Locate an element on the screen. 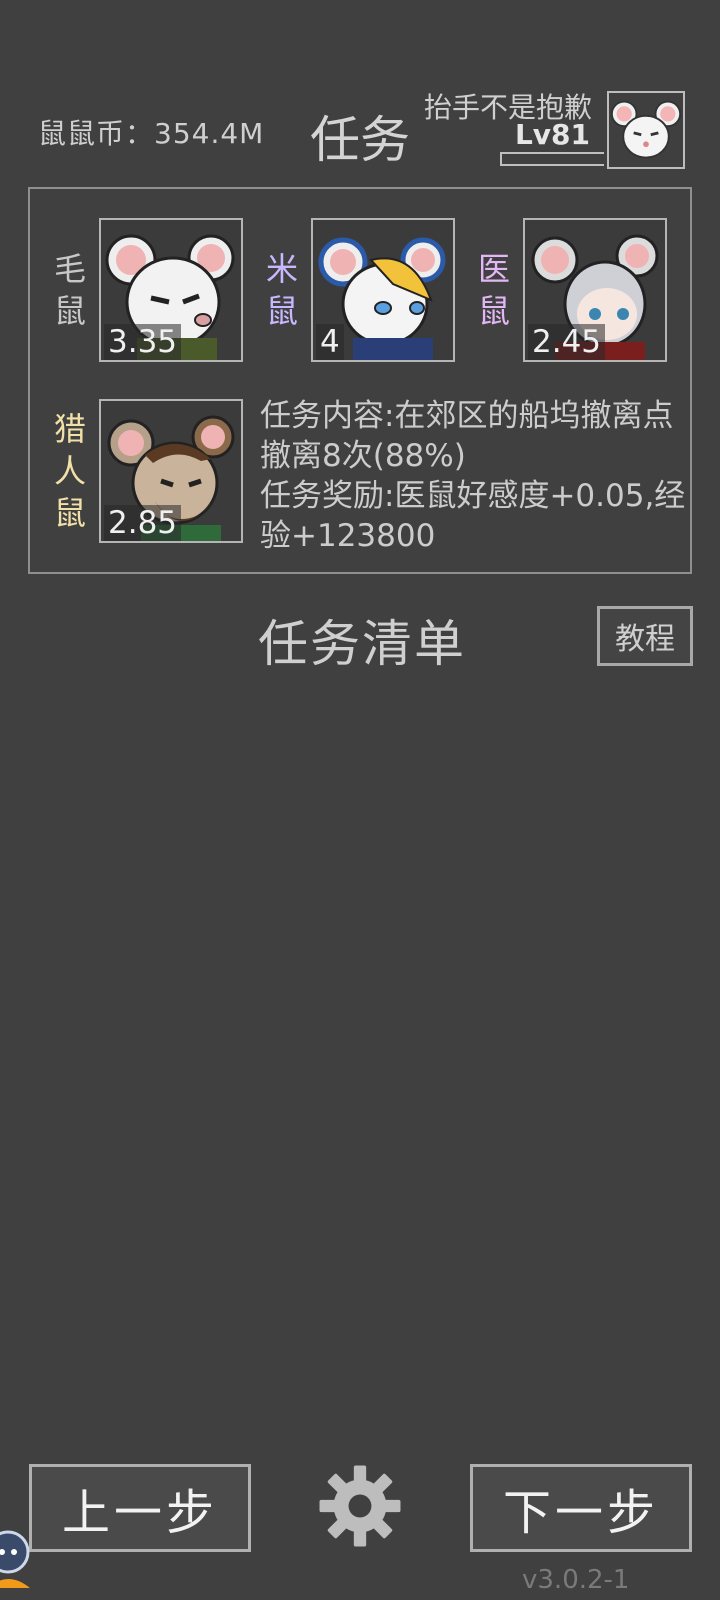  gear-icon is located at coordinates (360, 1506).